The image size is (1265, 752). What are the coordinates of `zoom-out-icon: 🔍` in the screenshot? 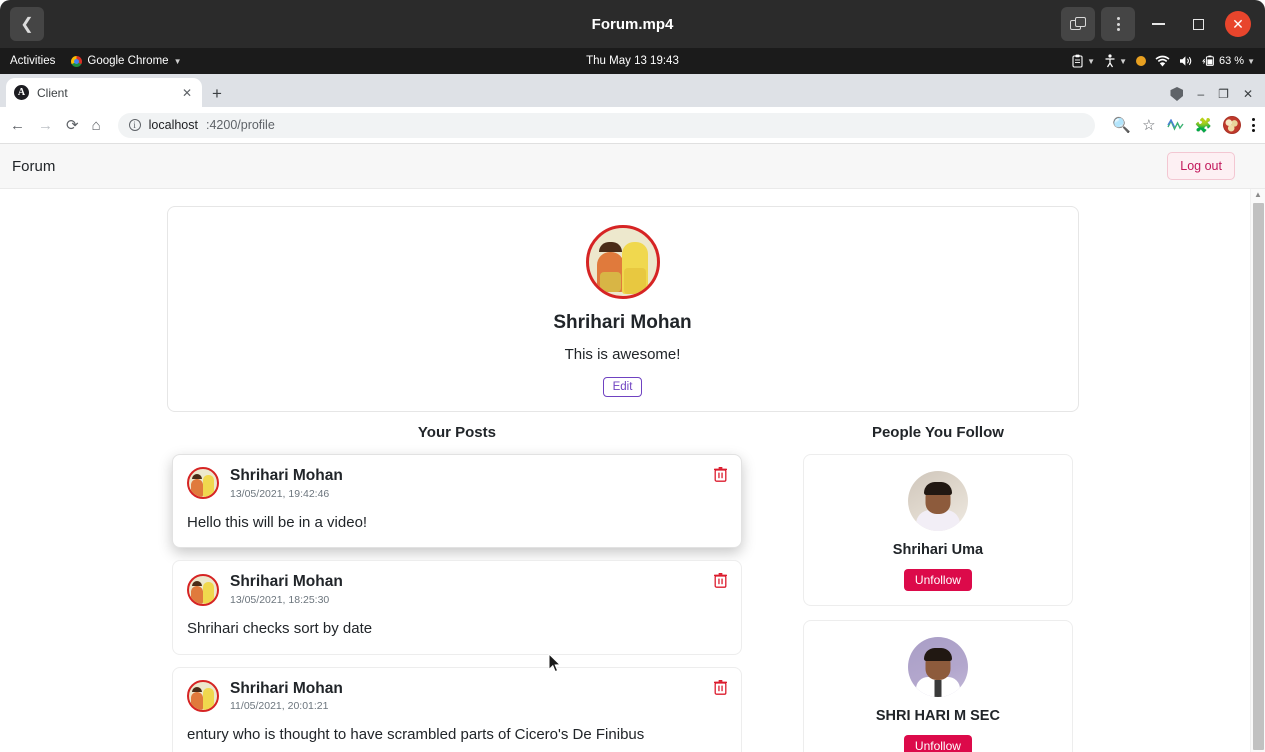 It's located at (1121, 125).